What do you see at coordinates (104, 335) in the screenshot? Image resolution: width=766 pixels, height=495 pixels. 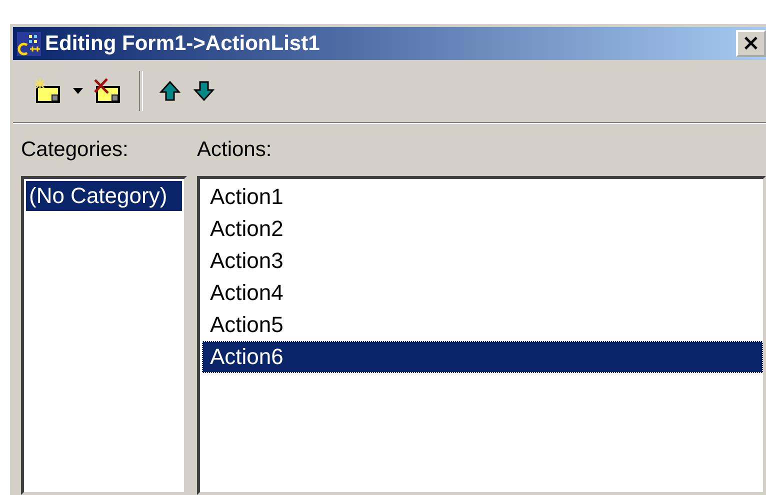 I see `categories-list: (No Category)` at bounding box center [104, 335].